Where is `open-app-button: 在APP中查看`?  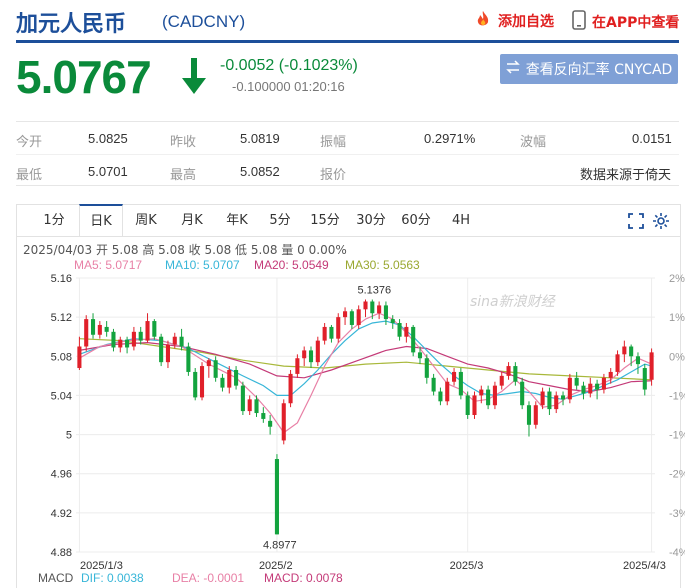
open-app-button: 在APP中查看 is located at coordinates (625, 22).